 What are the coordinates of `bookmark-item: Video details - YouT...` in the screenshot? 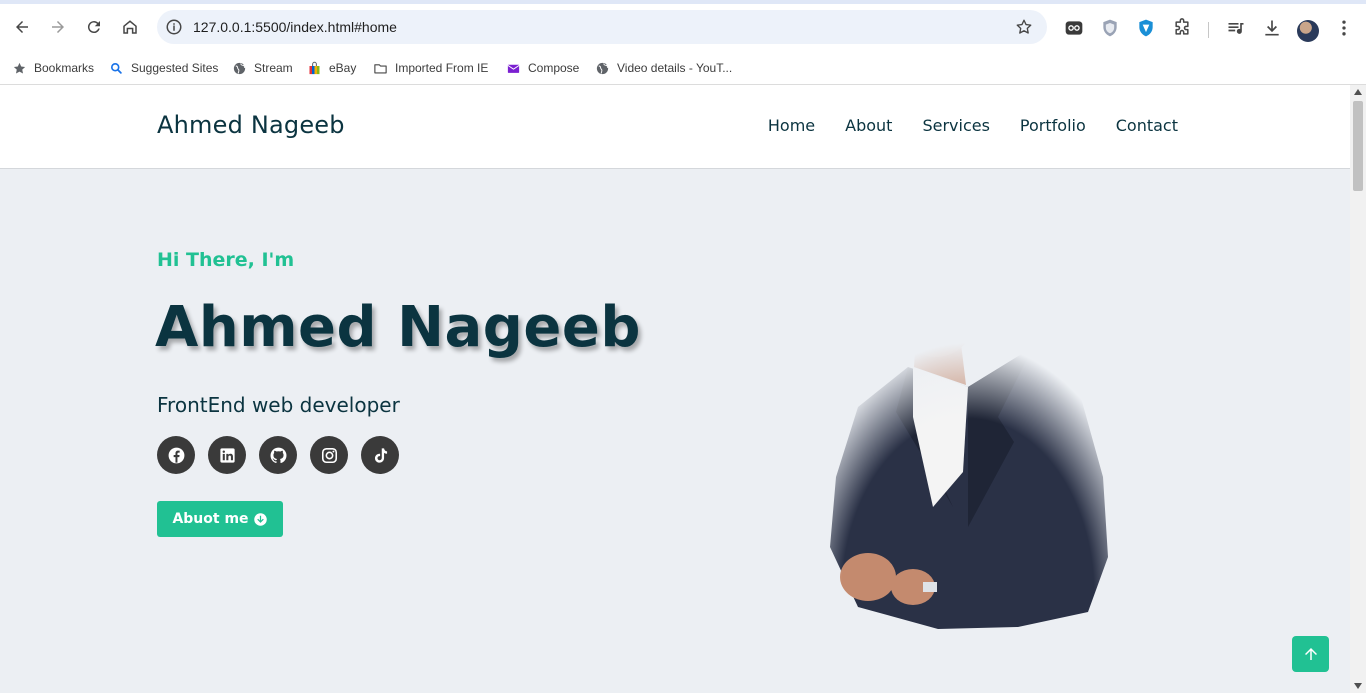 It's located at (663, 68).